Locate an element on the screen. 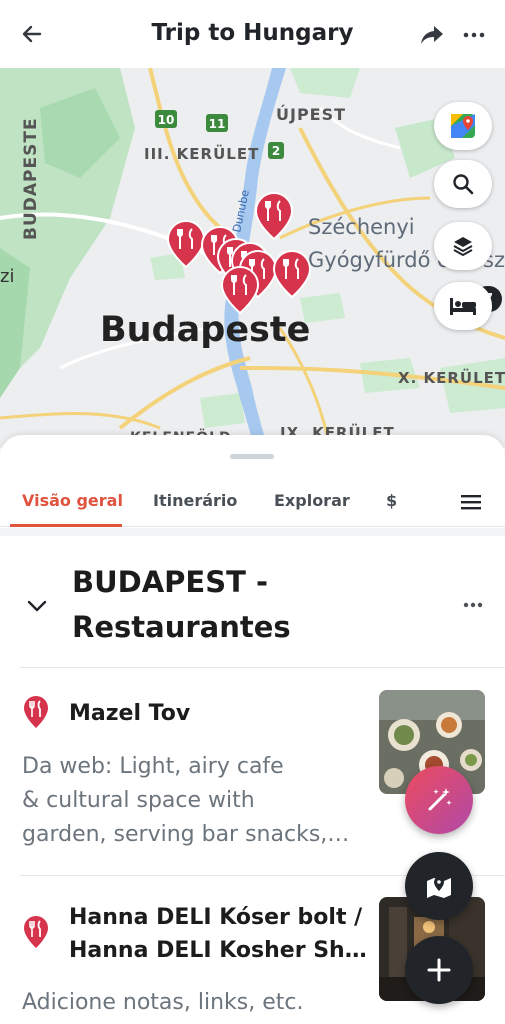  magic-wand-icon is located at coordinates (440, 799).